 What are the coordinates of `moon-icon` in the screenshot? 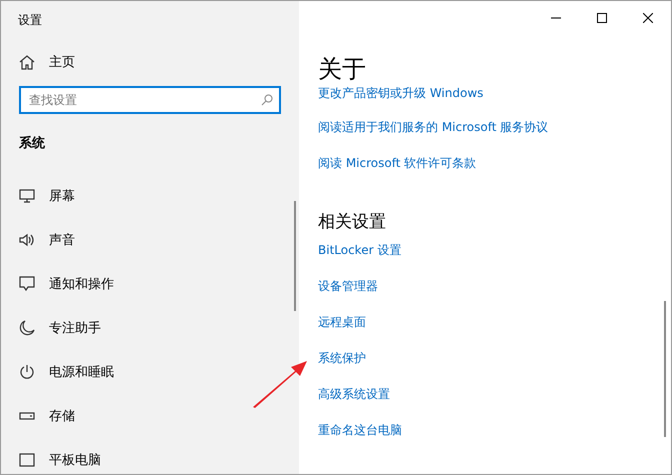 It's located at (27, 328).